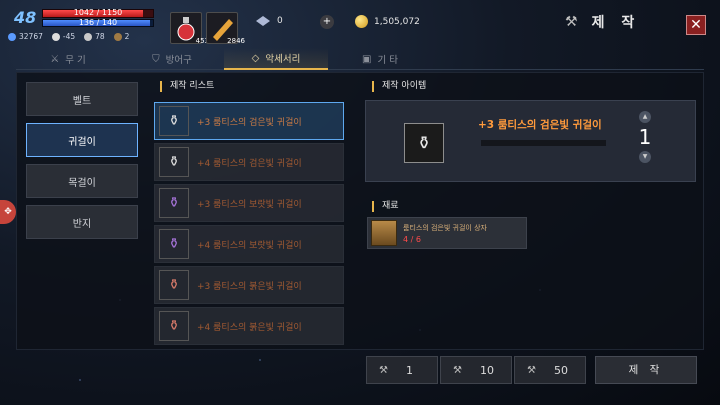  I want to click on category-tabs: ⚔ 무 기 ⛉ 방어구 ◇ 악세서리 ▣ 기 타, so click(360, 59).